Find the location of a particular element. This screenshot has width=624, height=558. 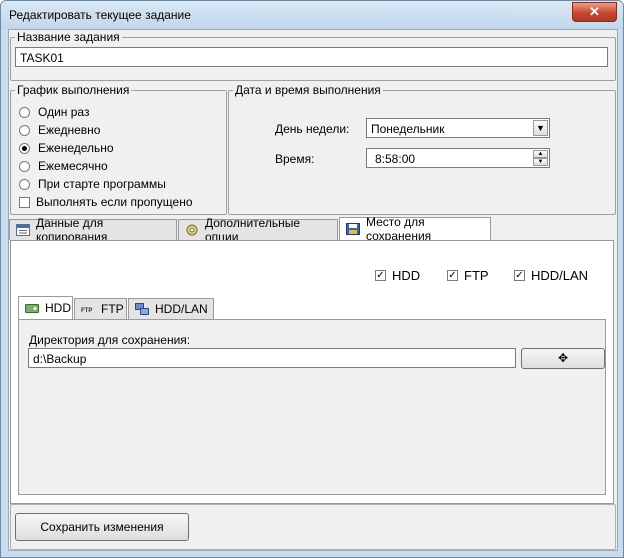

weekday-label: День недели: is located at coordinates (312, 129).